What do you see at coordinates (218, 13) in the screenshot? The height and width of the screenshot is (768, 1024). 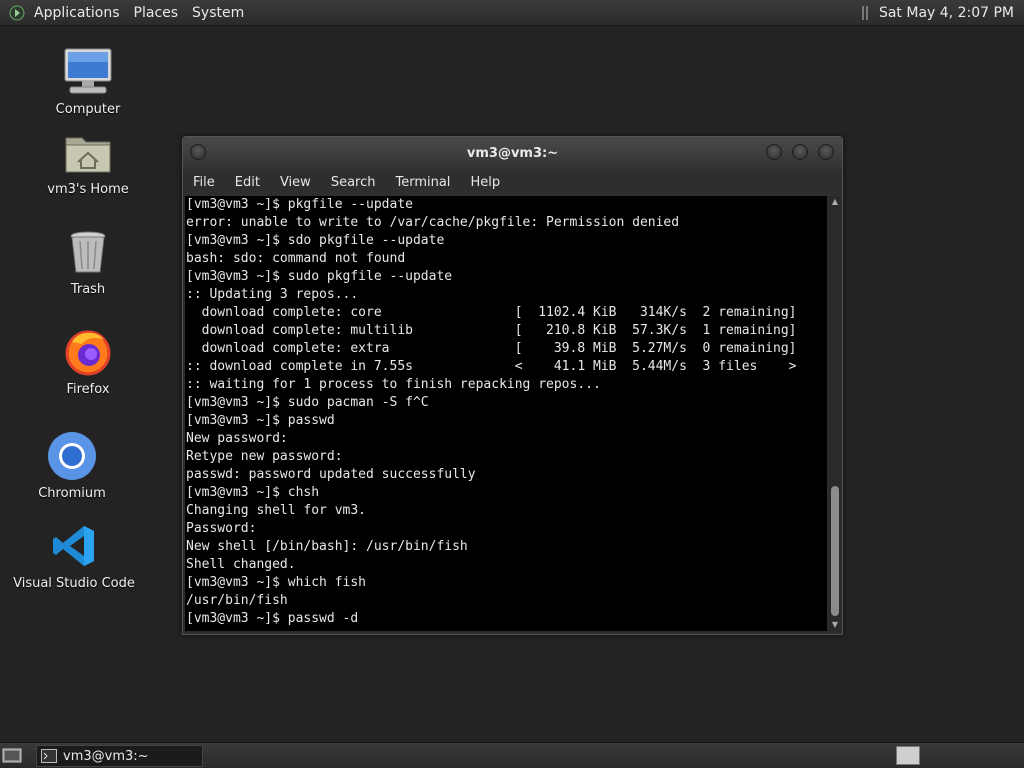 I see `menu-system: System` at bounding box center [218, 13].